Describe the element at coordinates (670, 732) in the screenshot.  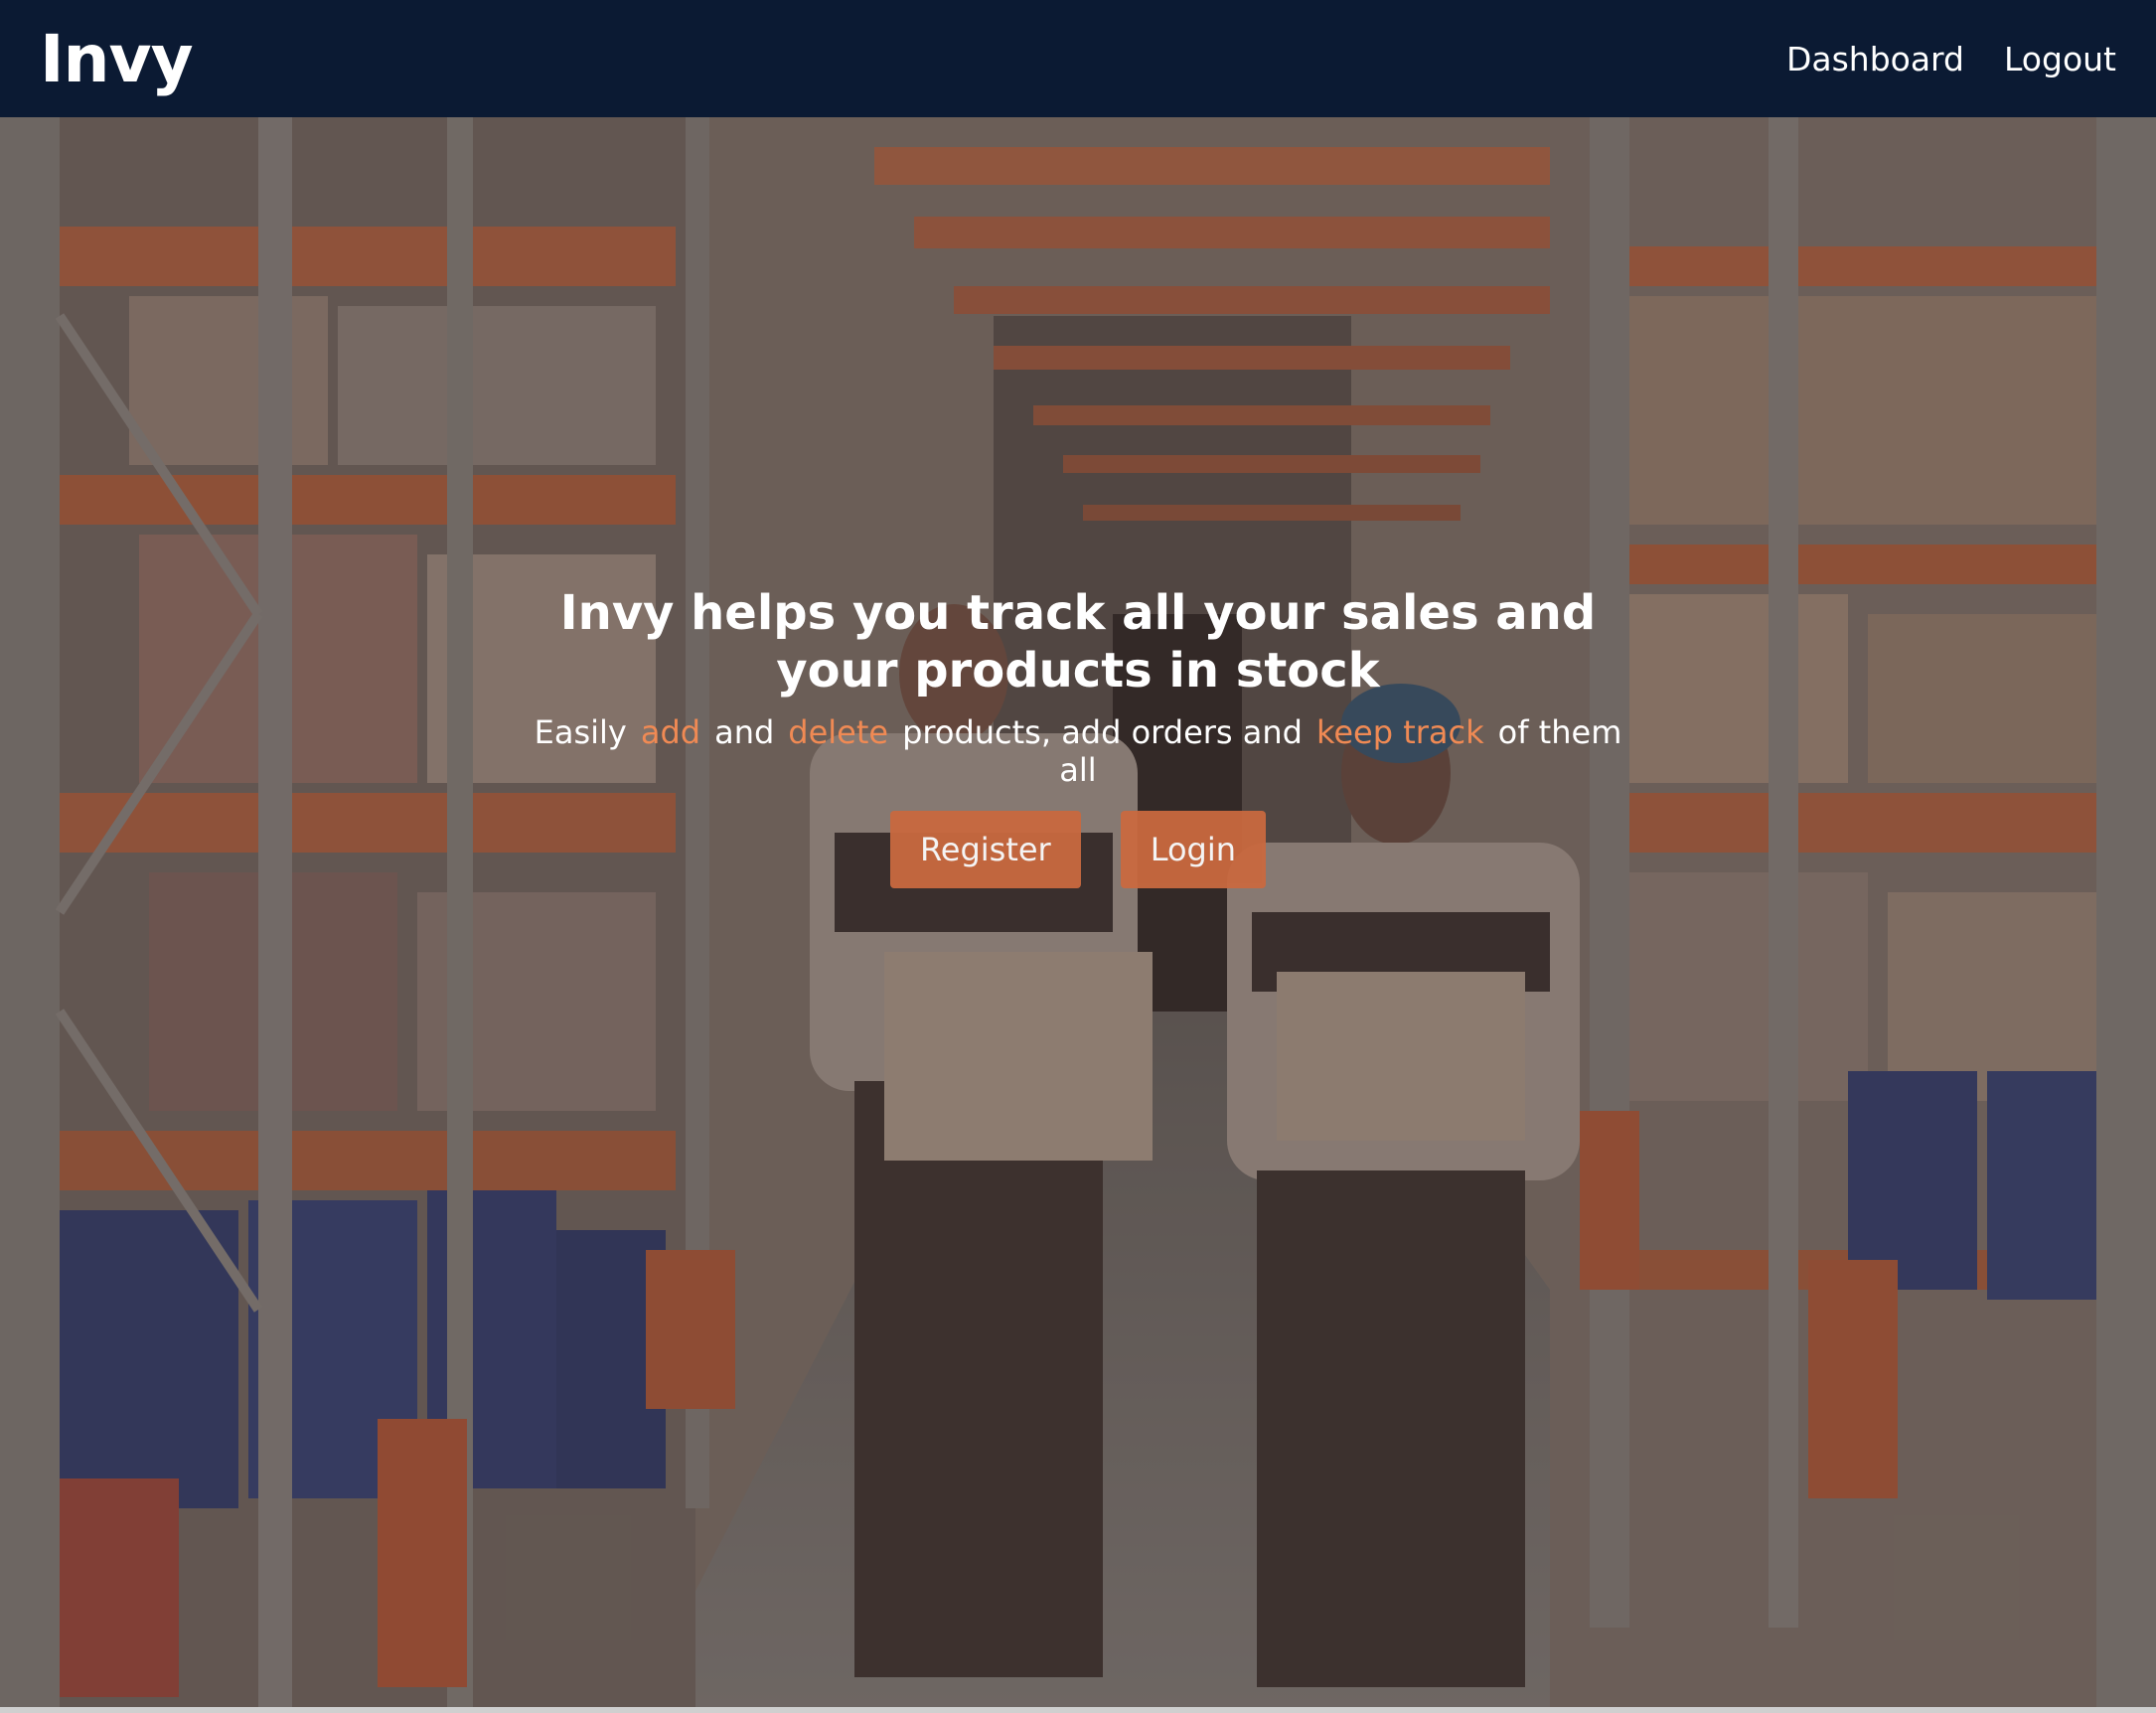
I see `highlight-add: add` at that location.